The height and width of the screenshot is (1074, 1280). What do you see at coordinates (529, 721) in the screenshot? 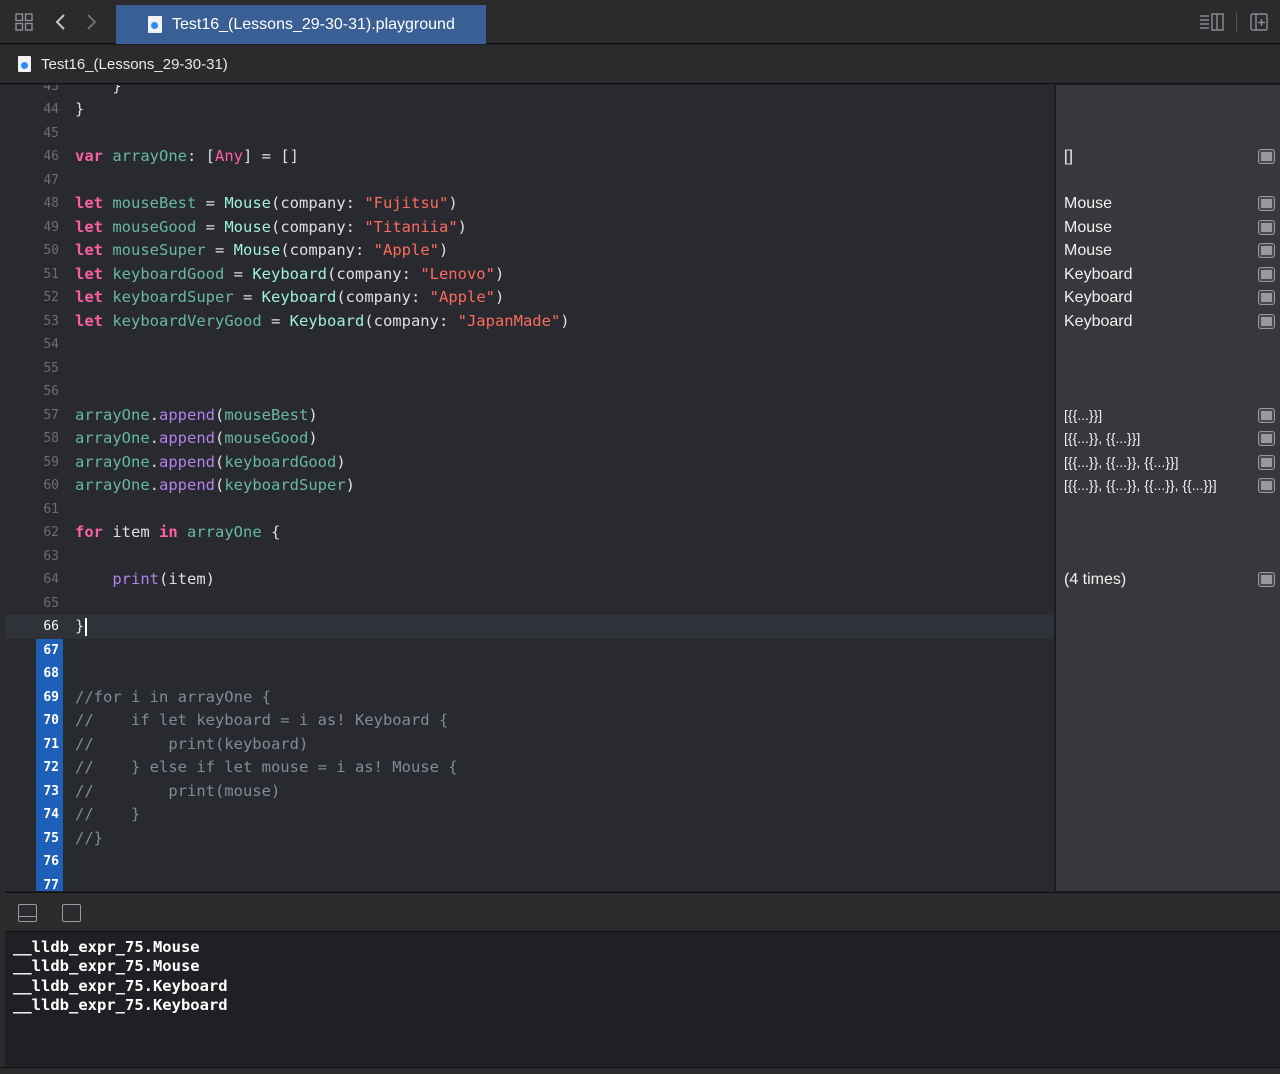
I see `code-line: 70 // if let keyboard = i as! Keyboard {` at bounding box center [529, 721].